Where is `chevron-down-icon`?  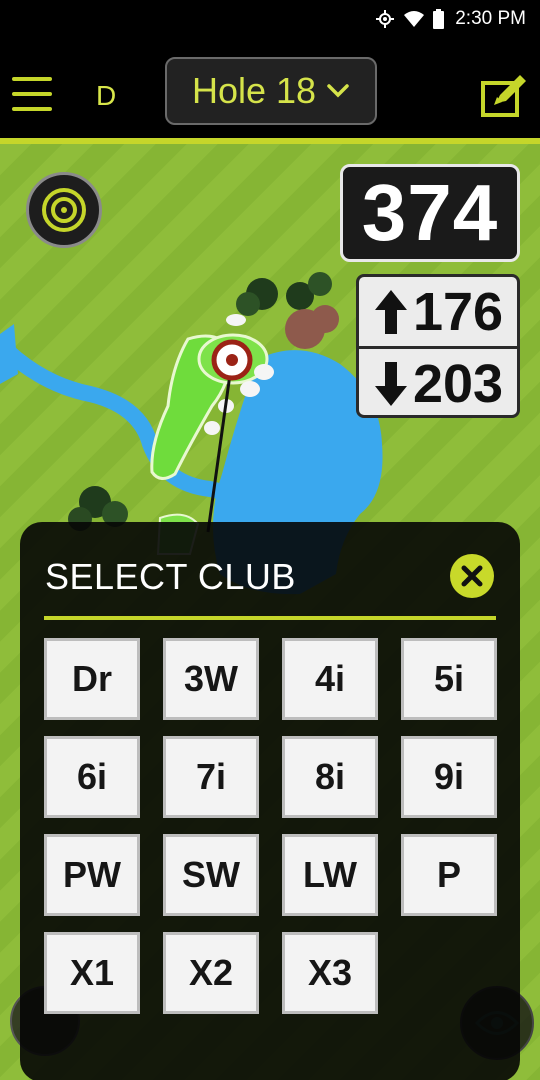 chevron-down-icon is located at coordinates (338, 91).